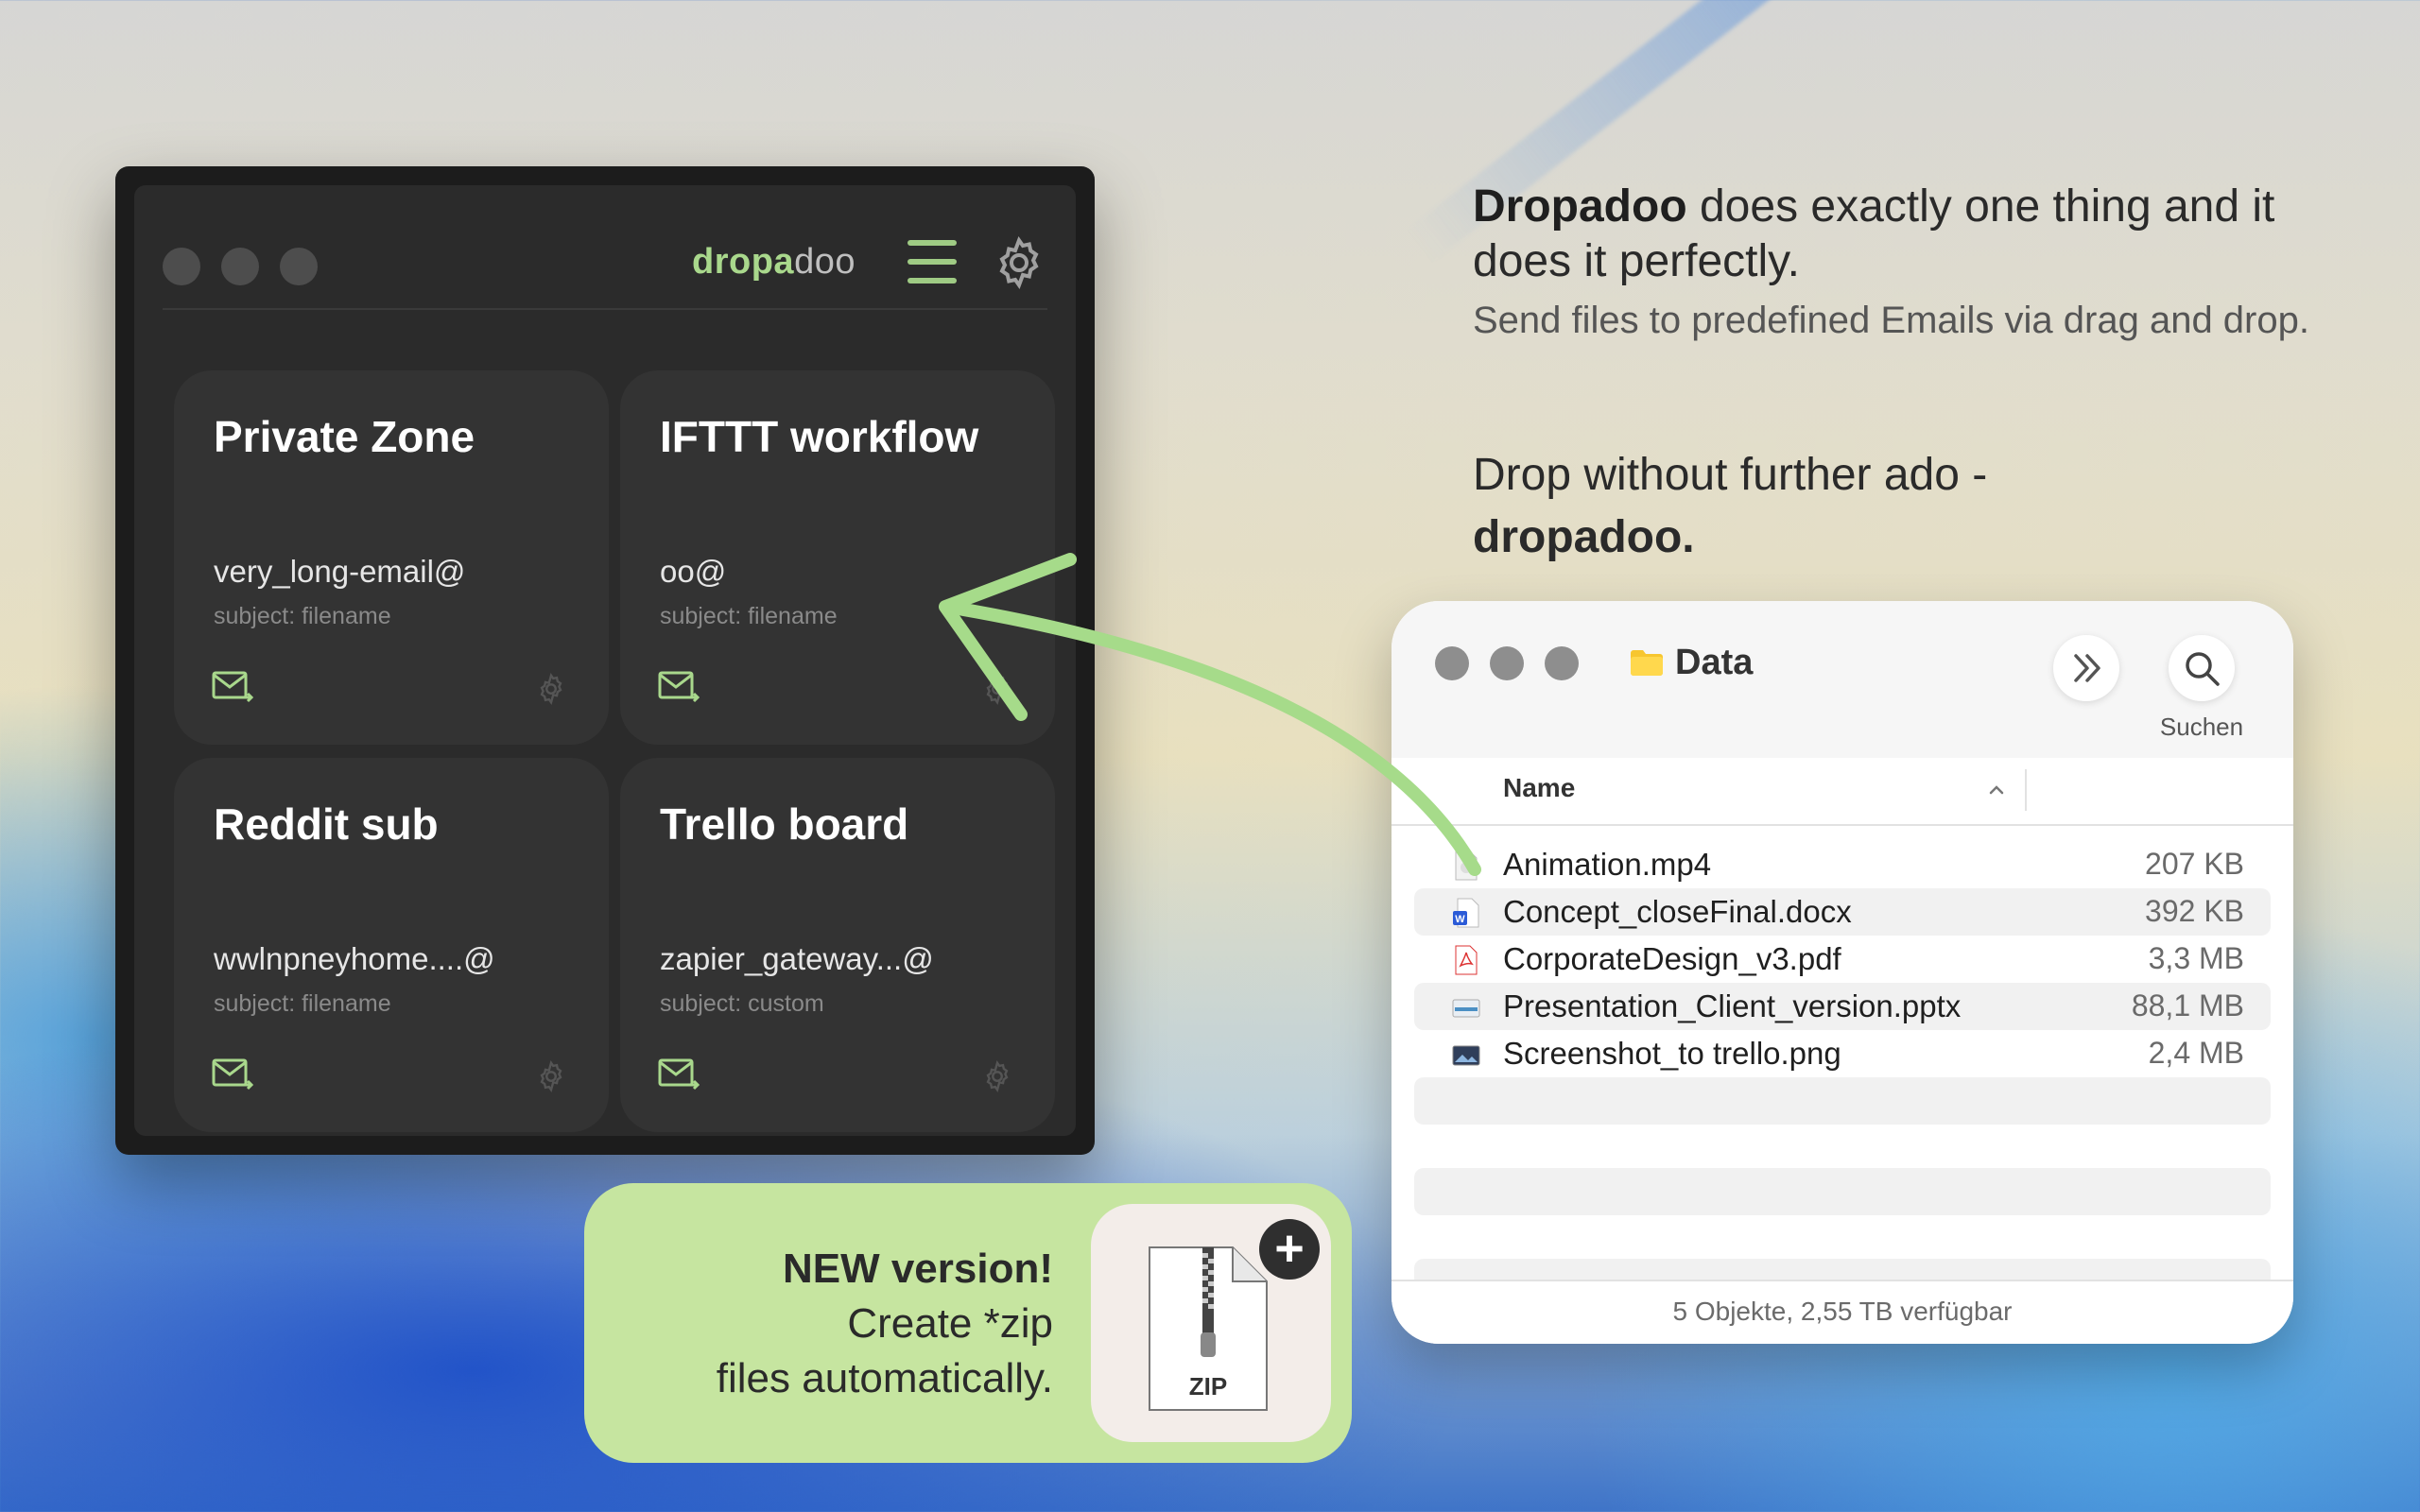 This screenshot has width=2420, height=1512. Describe the element at coordinates (2201, 727) in the screenshot. I see `search-label: Suchen` at that location.